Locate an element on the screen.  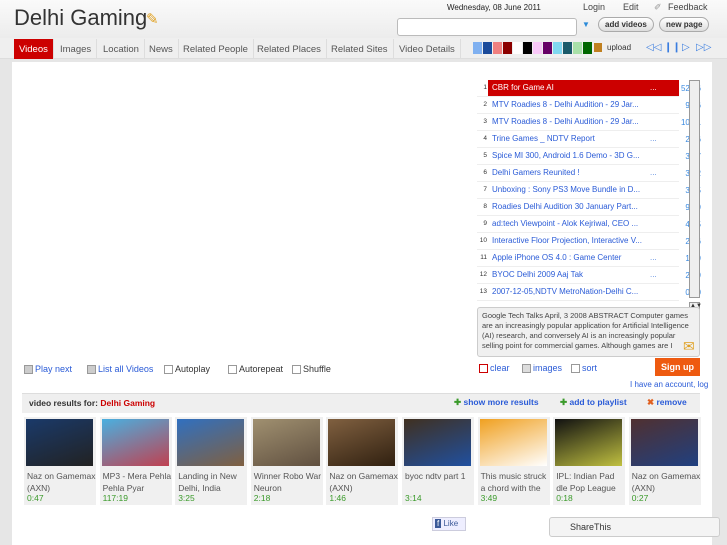
feedback-link: Feedback is located at coordinates (688, 7).